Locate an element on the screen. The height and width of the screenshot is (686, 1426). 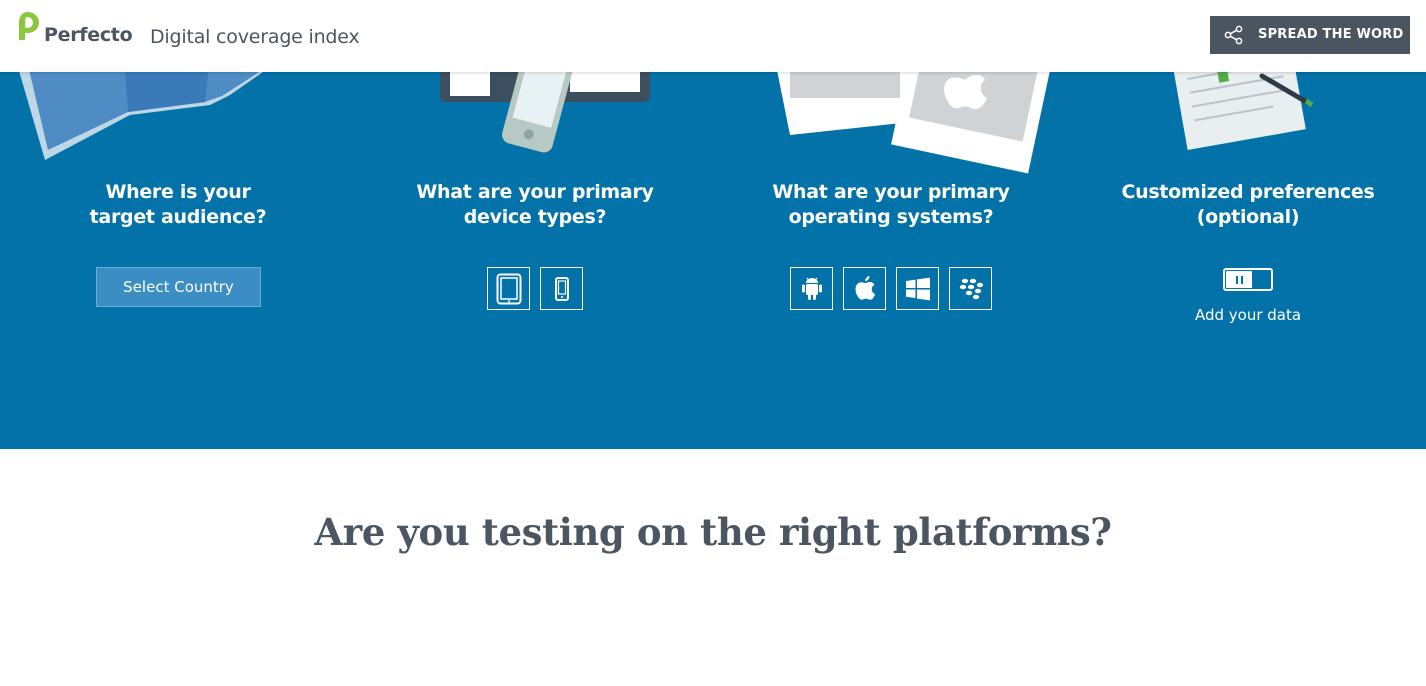
windows-option is located at coordinates (917, 288).